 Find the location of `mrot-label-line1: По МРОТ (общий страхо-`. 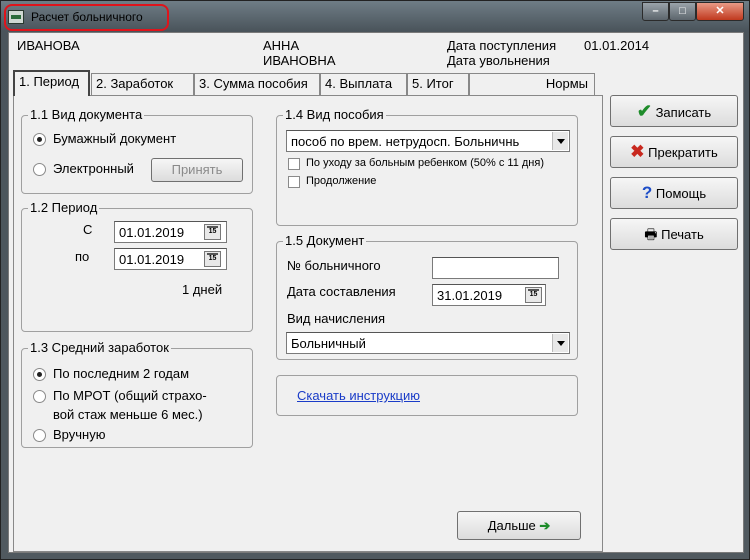

mrot-label-line1: По МРОТ (общий страхо- is located at coordinates (130, 395).